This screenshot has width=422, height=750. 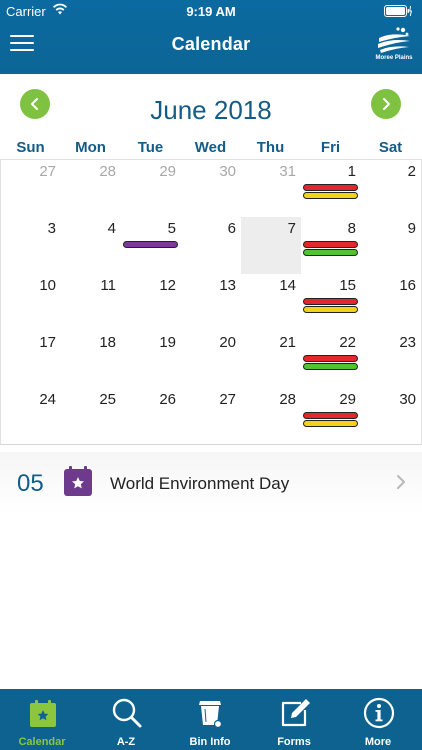 I want to click on calendar-day-cell: 26, so click(x=151, y=416).